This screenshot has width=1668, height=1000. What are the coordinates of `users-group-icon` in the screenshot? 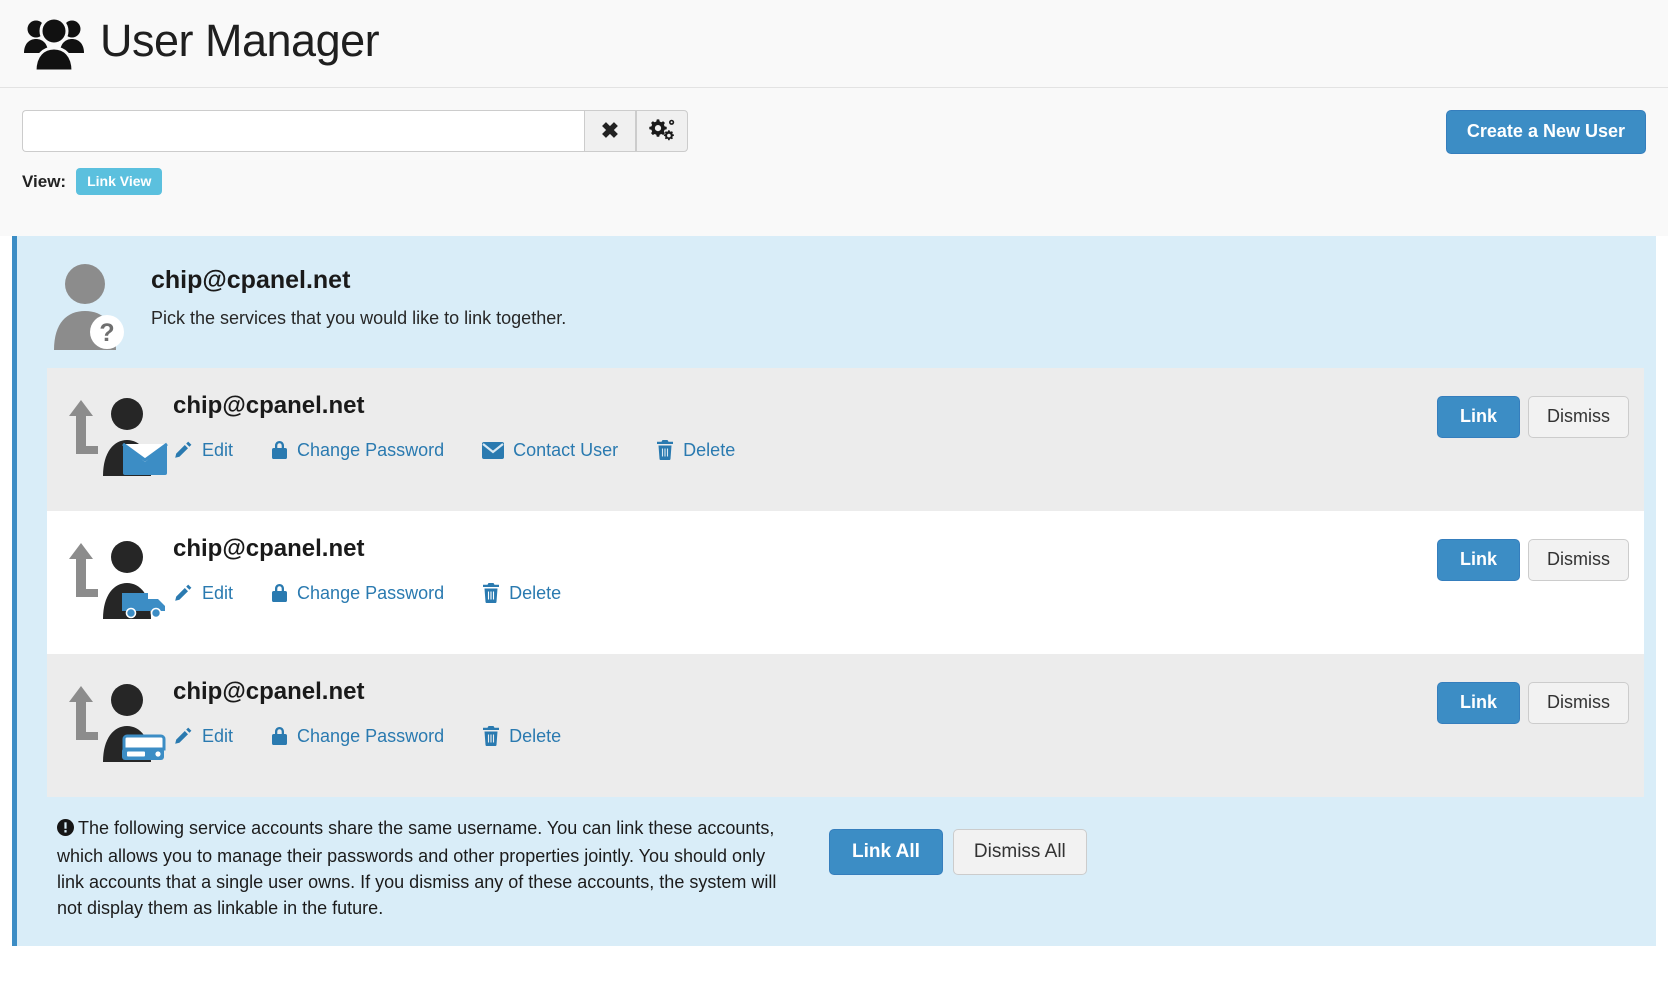 It's located at (54, 44).